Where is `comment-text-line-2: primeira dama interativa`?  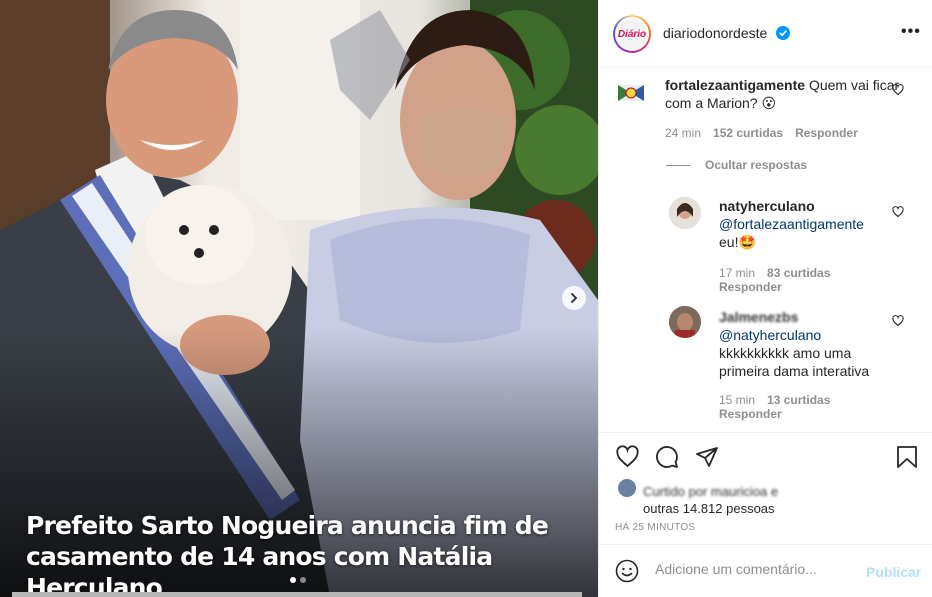 comment-text-line-2: primeira dama interativa is located at coordinates (794, 371).